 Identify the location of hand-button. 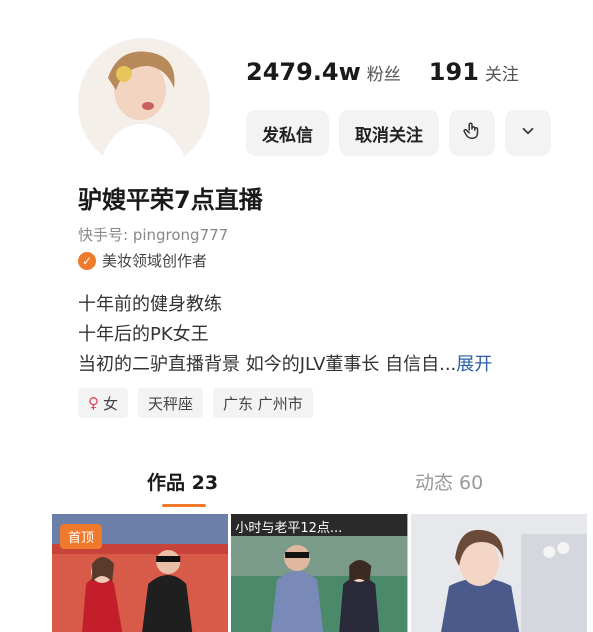
(472, 133).